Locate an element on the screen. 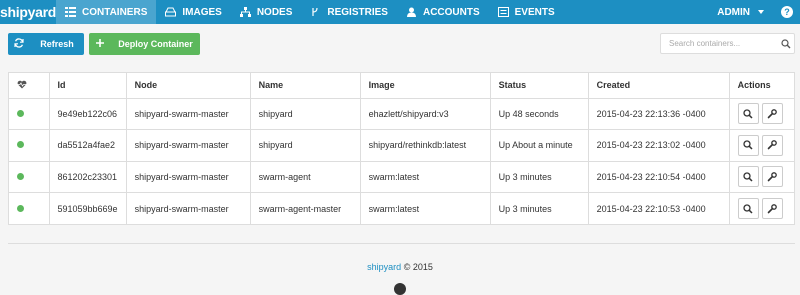  footer-brand-link: shipyard is located at coordinates (384, 267).